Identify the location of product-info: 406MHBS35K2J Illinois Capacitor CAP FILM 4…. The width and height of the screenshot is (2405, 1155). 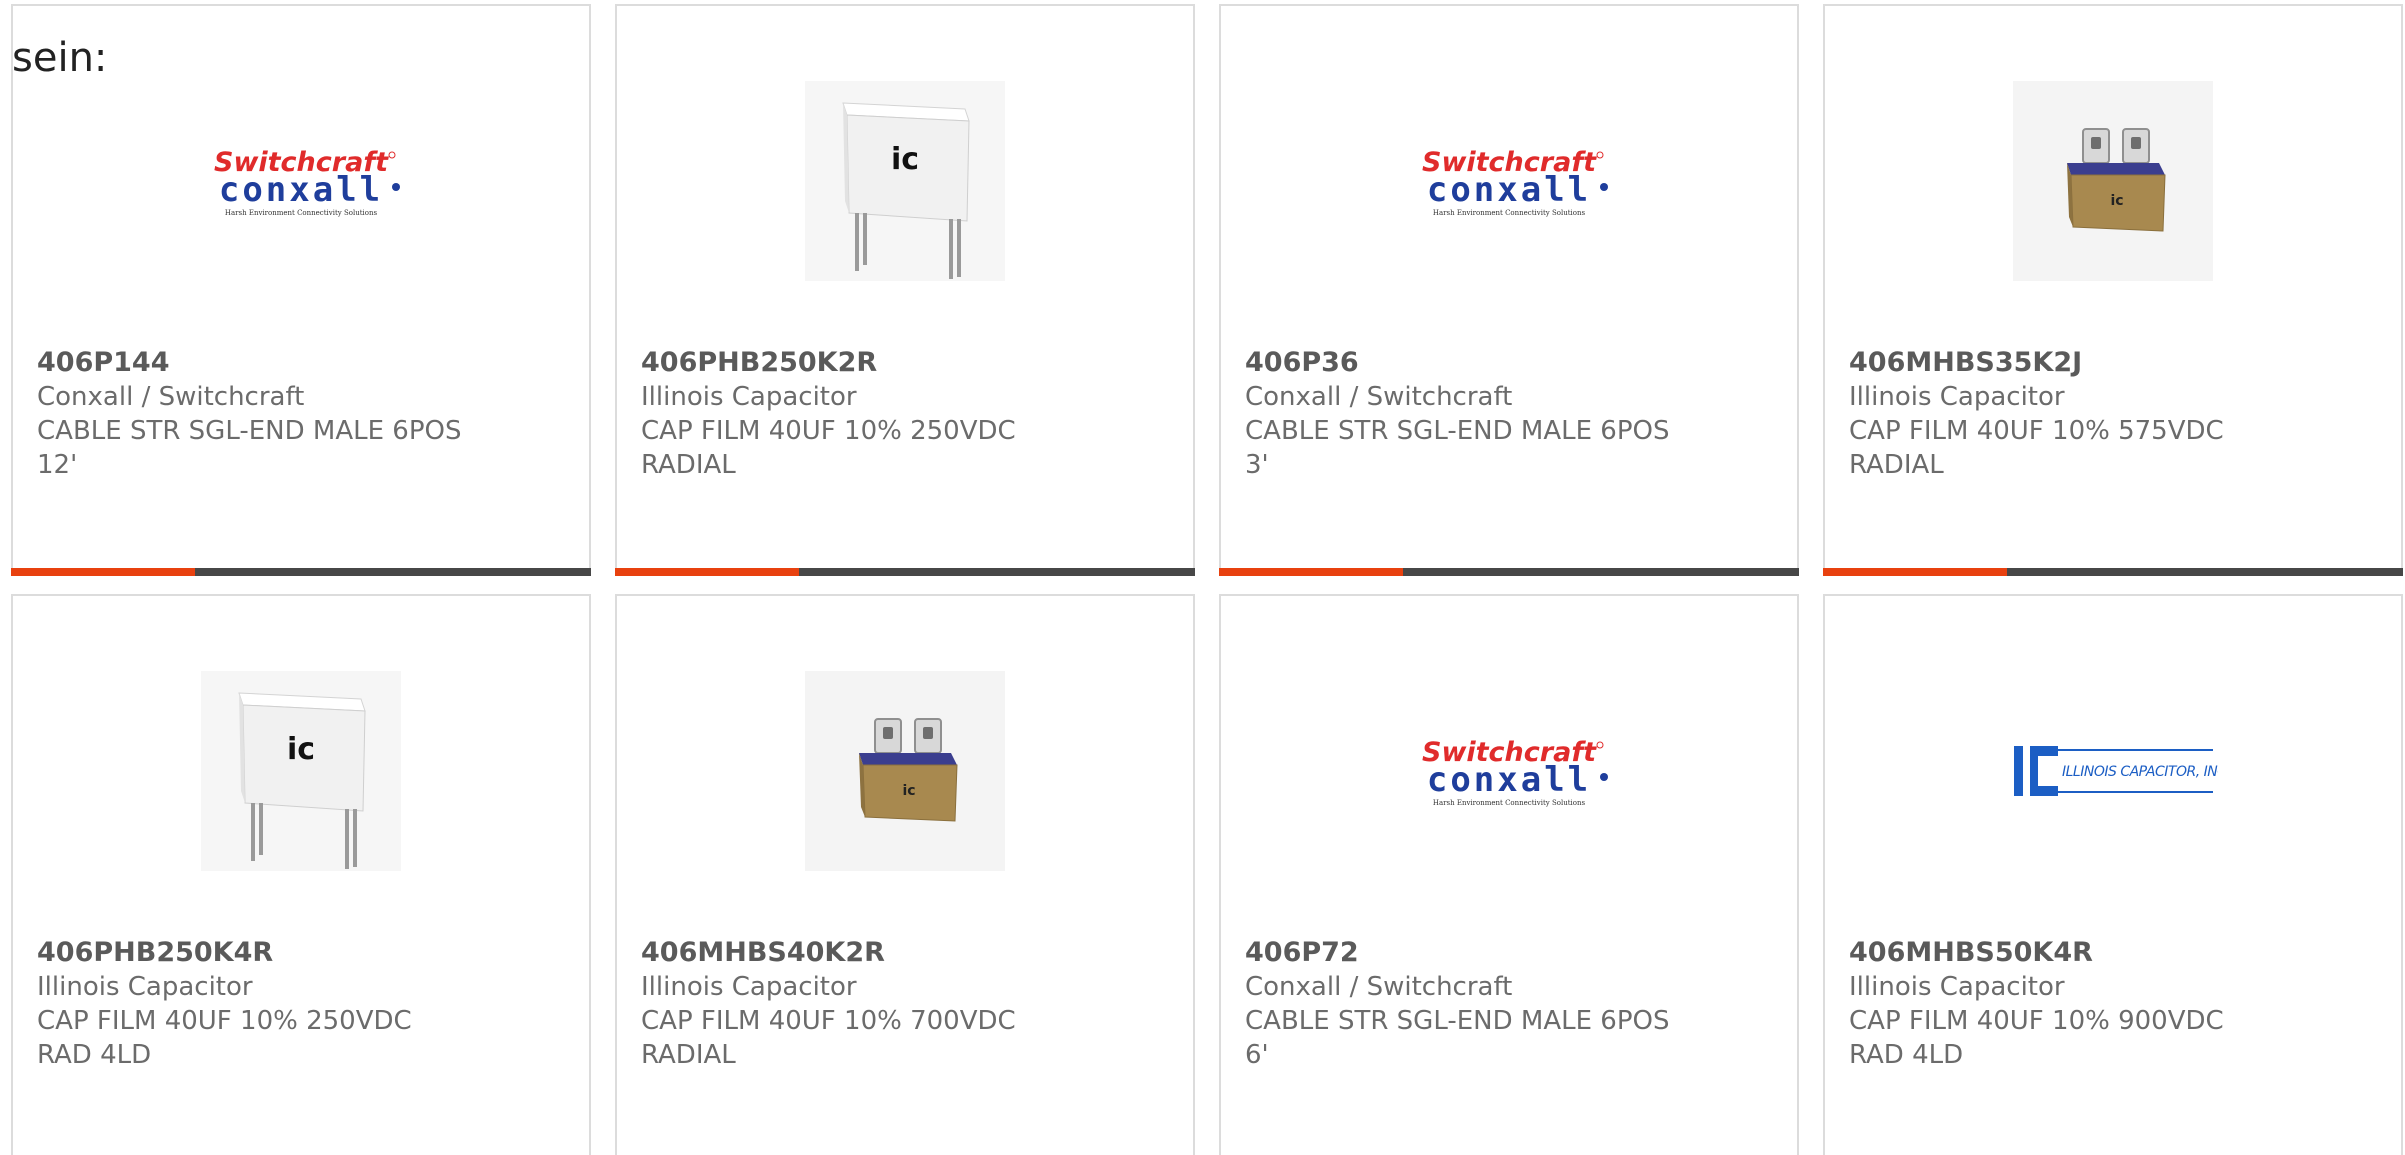
(2115, 414).